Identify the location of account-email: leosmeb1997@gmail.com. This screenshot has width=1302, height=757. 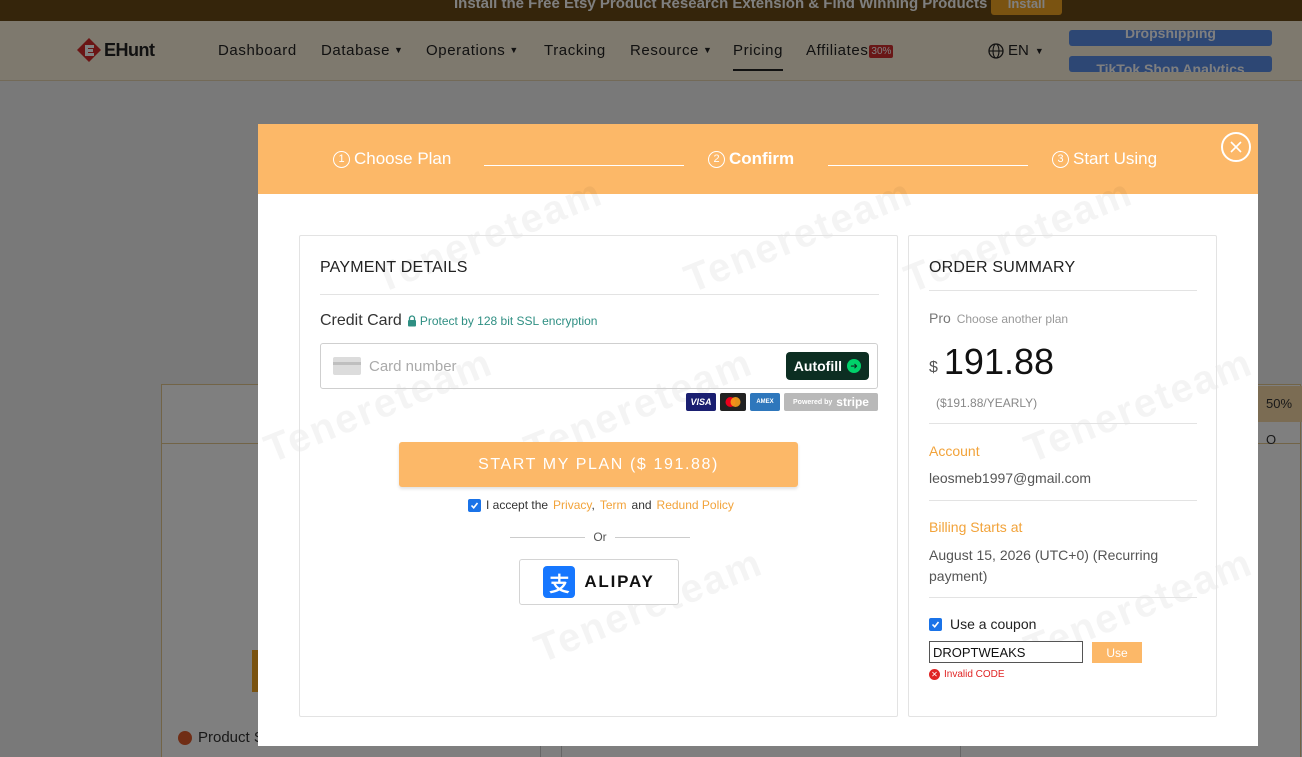
(1010, 478).